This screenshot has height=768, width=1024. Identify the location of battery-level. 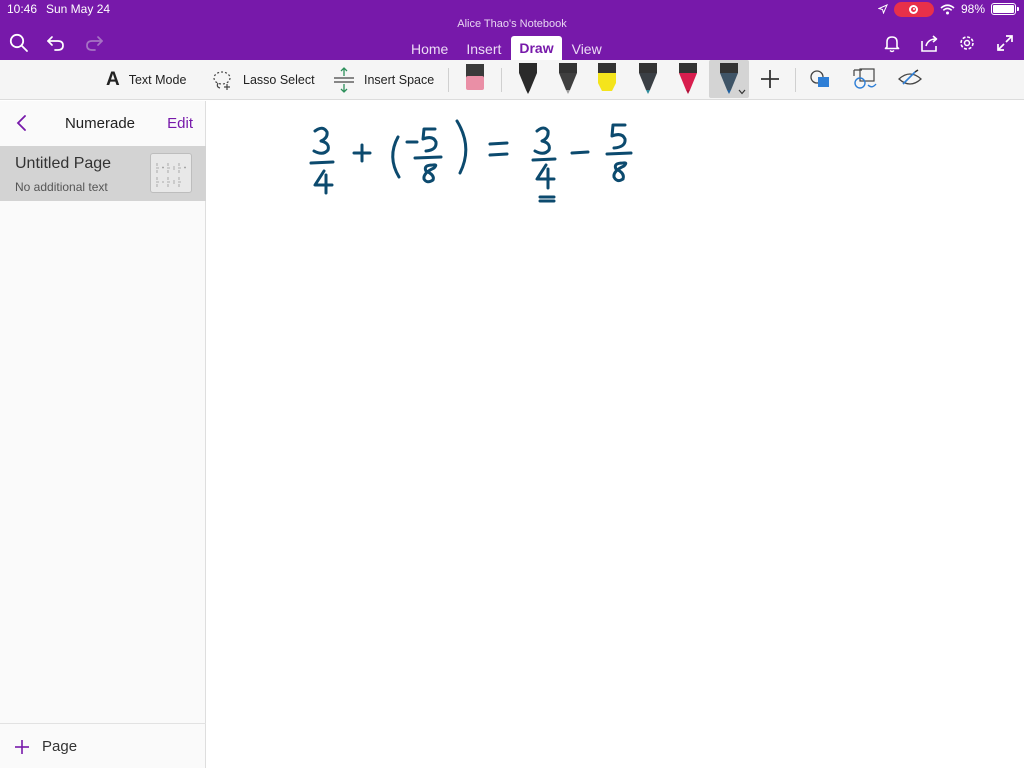
(1003, 9).